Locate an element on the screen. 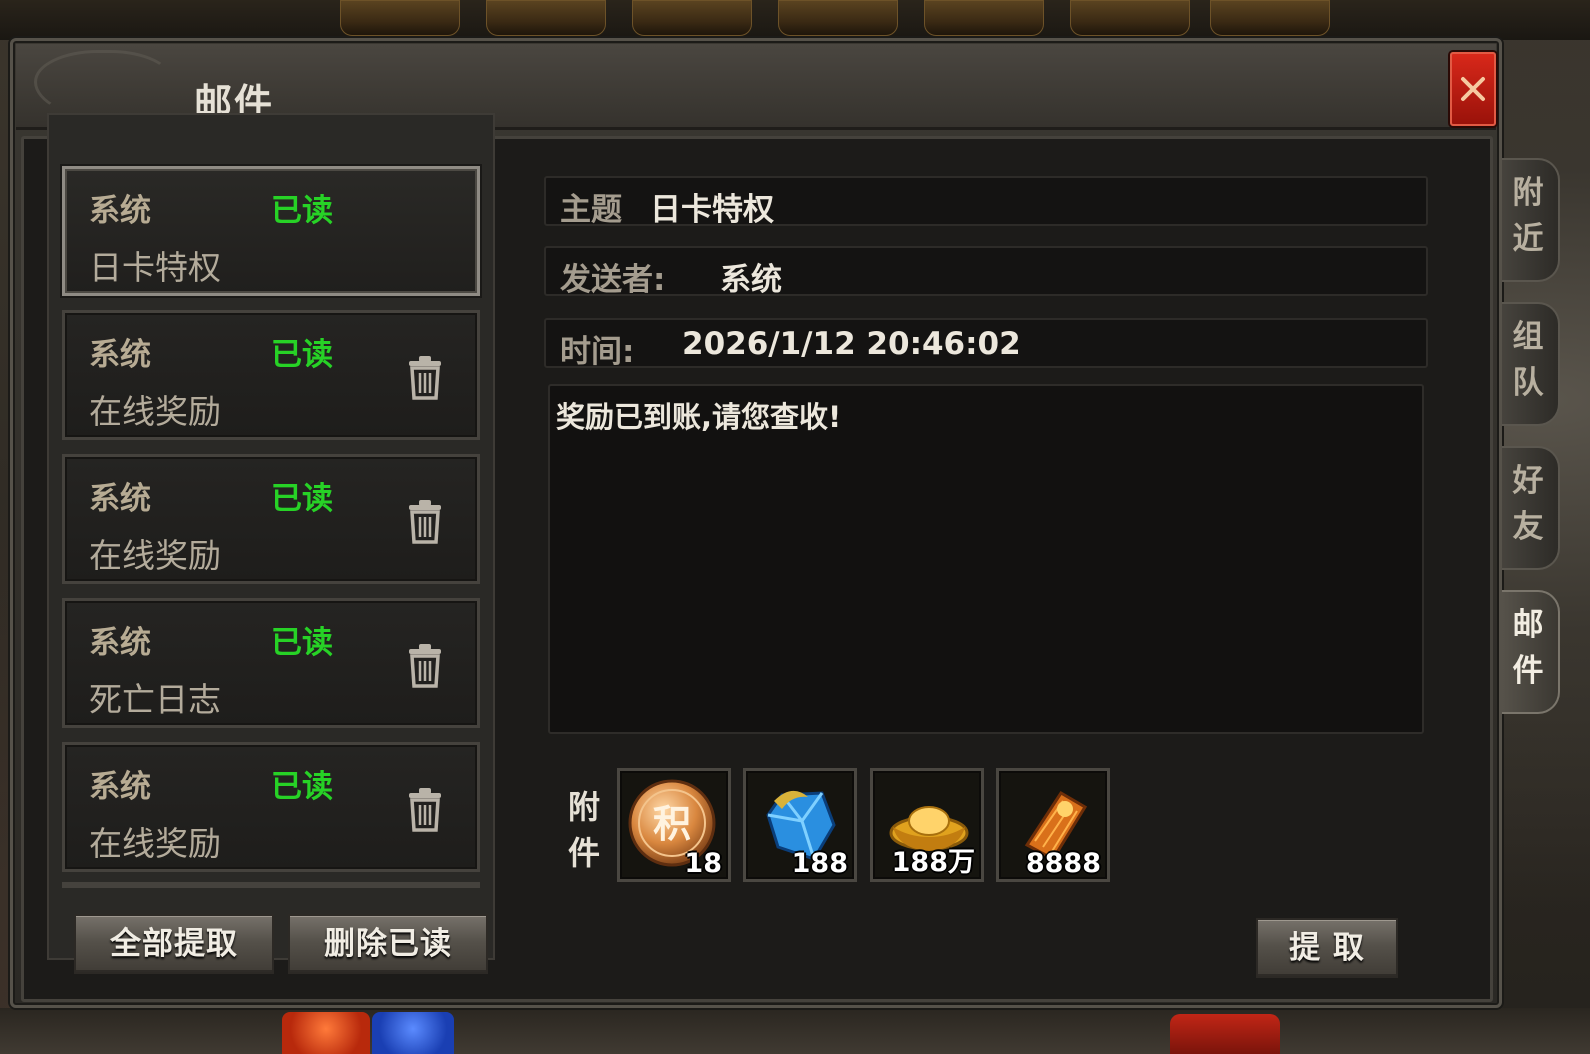  side-tab-mail: 邮件 is located at coordinates (1531, 652).